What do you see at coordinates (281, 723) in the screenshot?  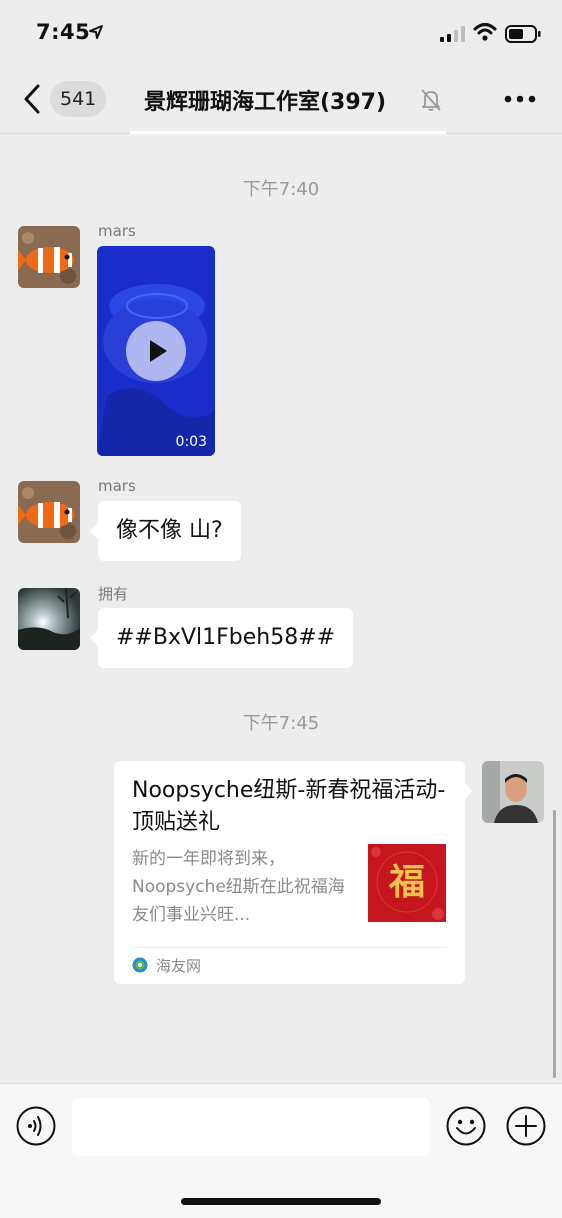 I see `timestamp: 下午7:45` at bounding box center [281, 723].